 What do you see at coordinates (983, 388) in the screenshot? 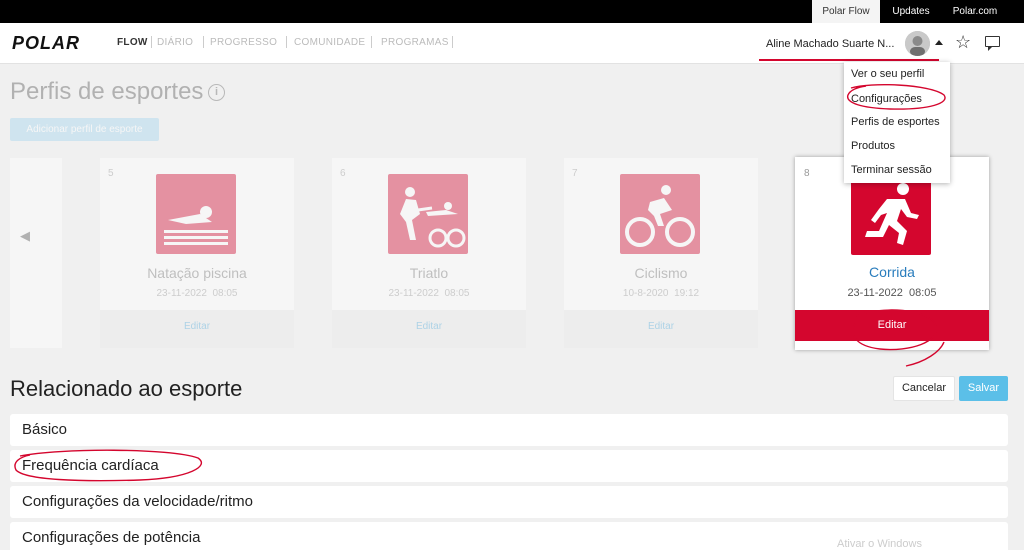
I see `save-button: Salvar` at bounding box center [983, 388].